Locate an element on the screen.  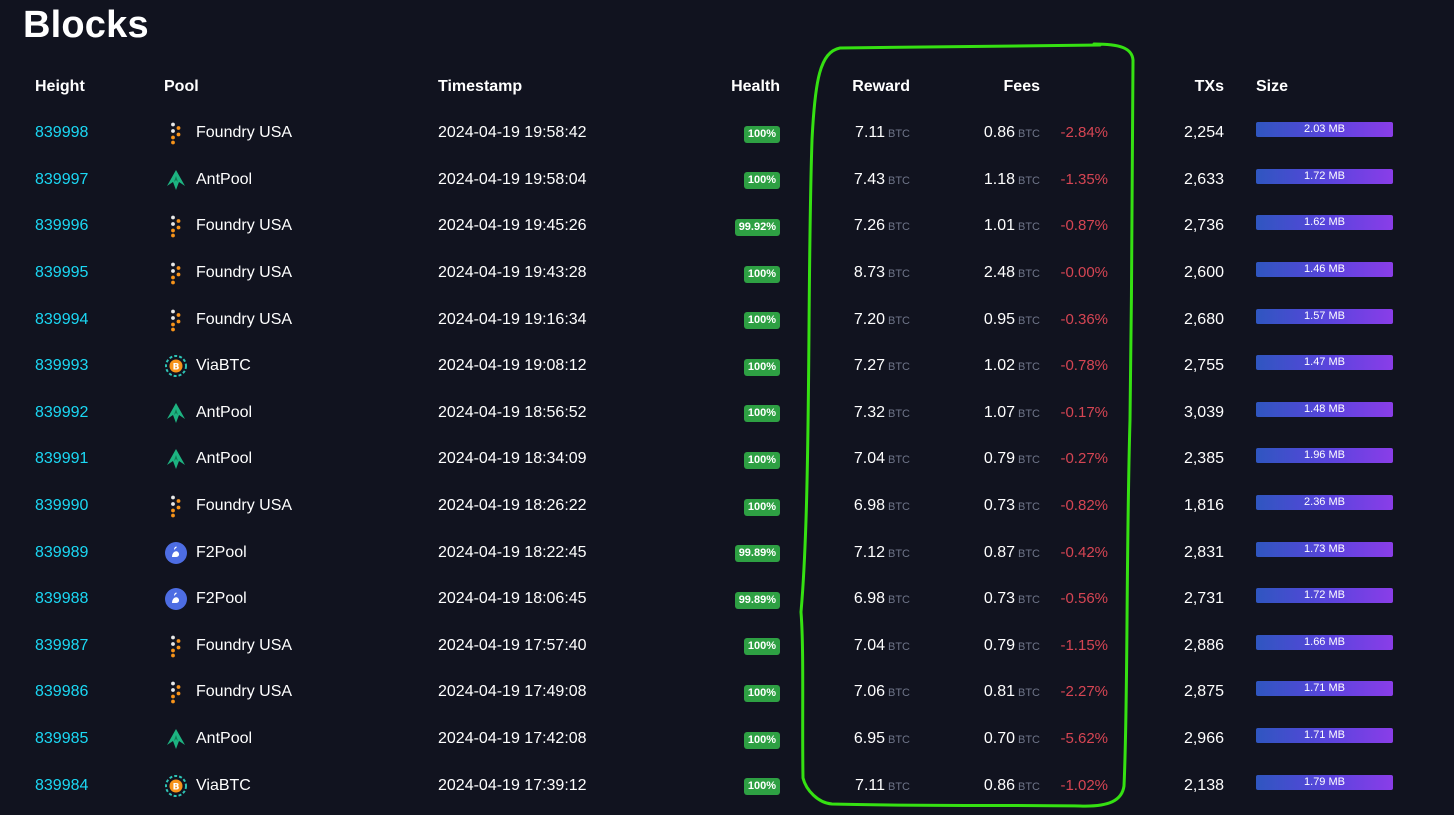
size-cell: 1.71 MB is located at coordinates (1339, 692).